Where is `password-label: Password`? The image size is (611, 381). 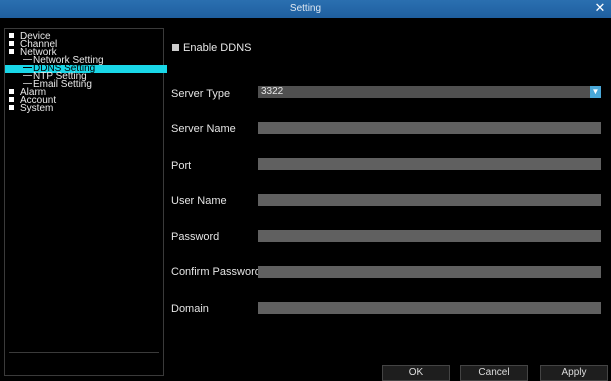 password-label: Password is located at coordinates (195, 237).